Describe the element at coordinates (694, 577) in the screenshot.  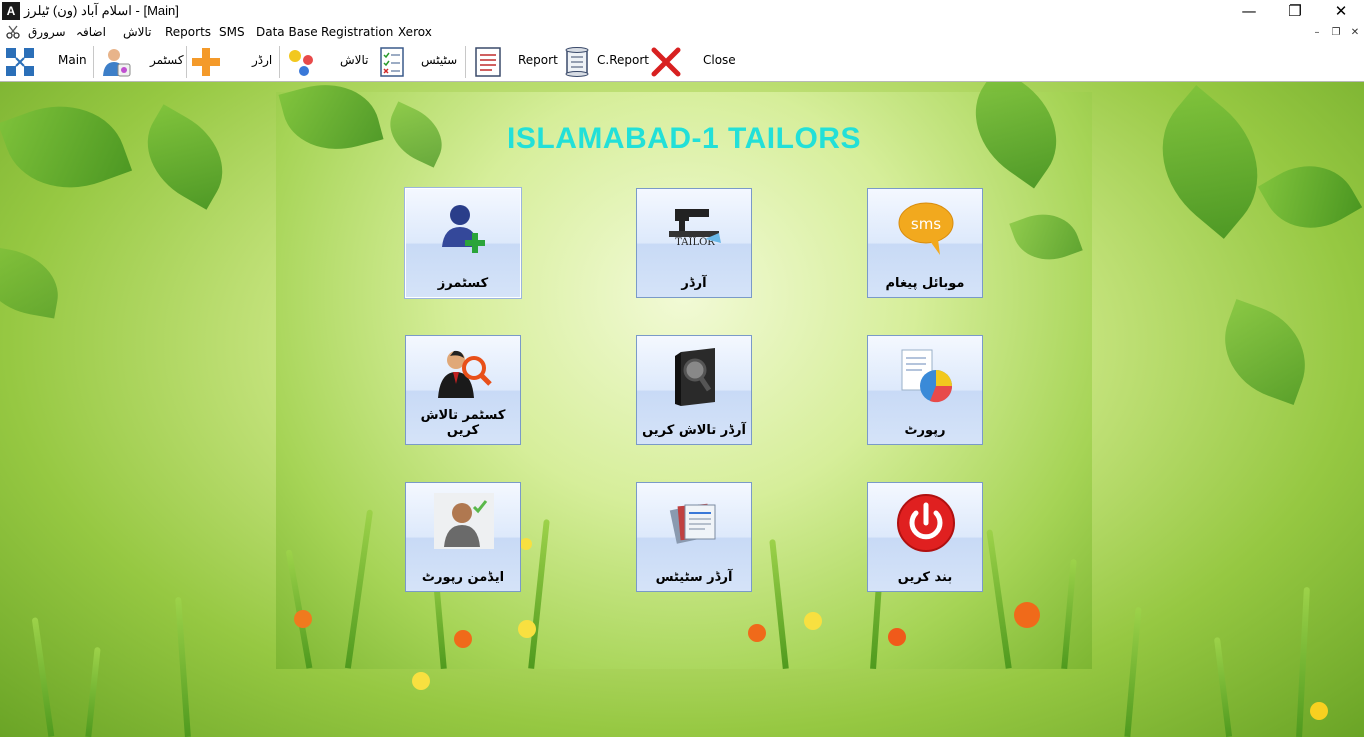
I see `tile-label: آرڈر سٹیٹس` at that location.